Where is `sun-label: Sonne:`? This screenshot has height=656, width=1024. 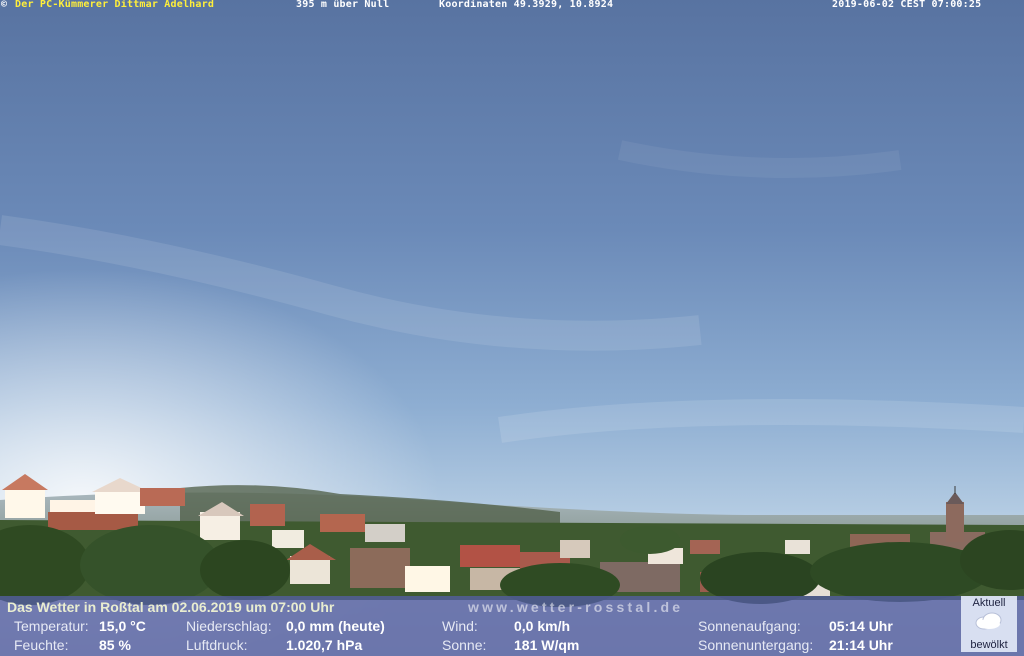 sun-label: Sonne: is located at coordinates (464, 645).